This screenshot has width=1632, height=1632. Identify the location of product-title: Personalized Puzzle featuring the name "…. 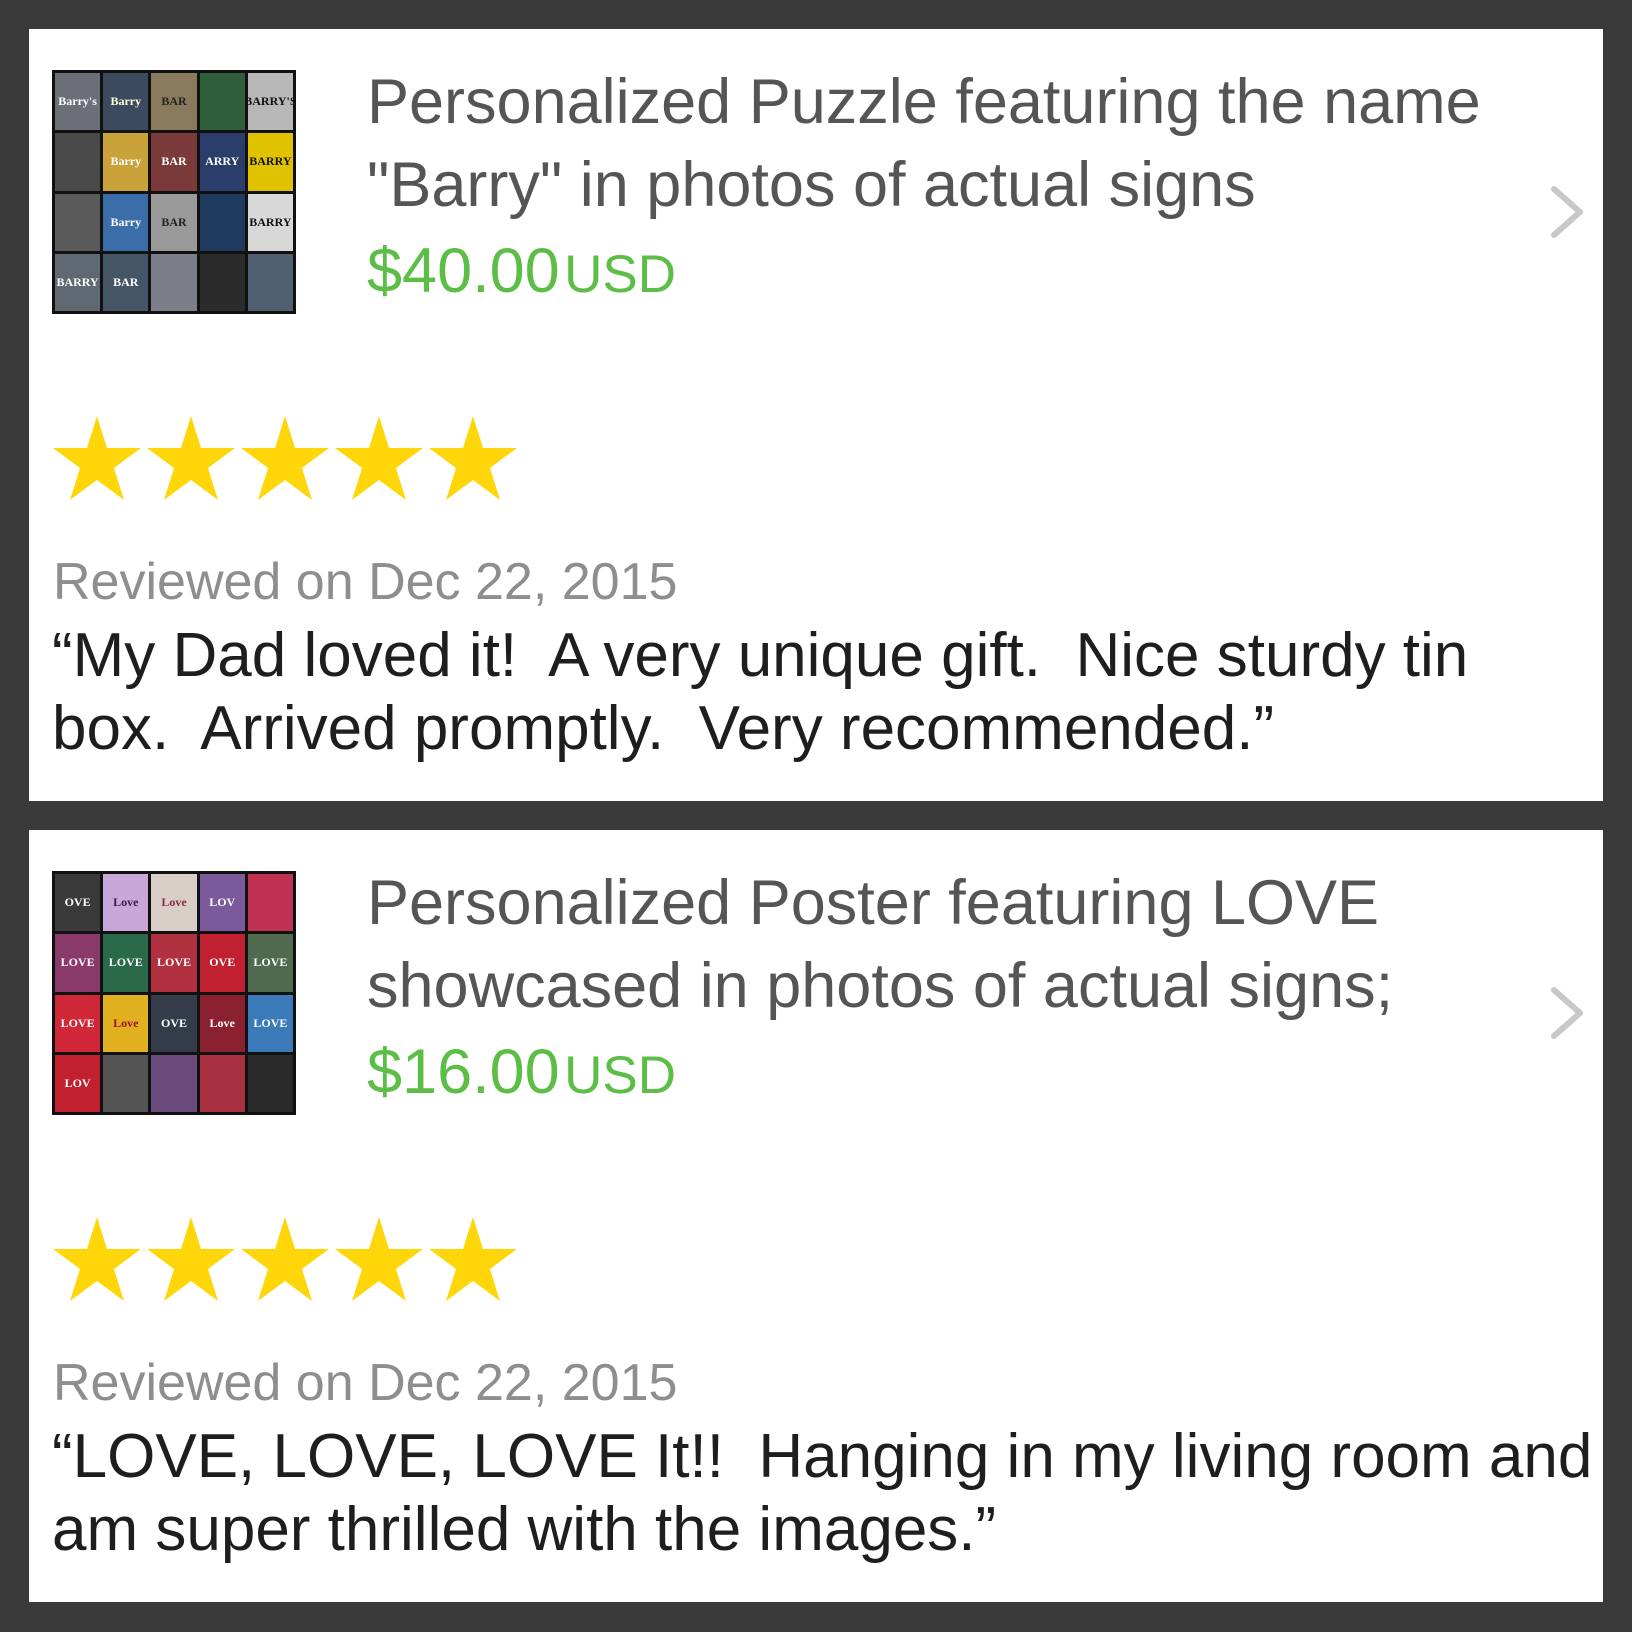
(924, 143).